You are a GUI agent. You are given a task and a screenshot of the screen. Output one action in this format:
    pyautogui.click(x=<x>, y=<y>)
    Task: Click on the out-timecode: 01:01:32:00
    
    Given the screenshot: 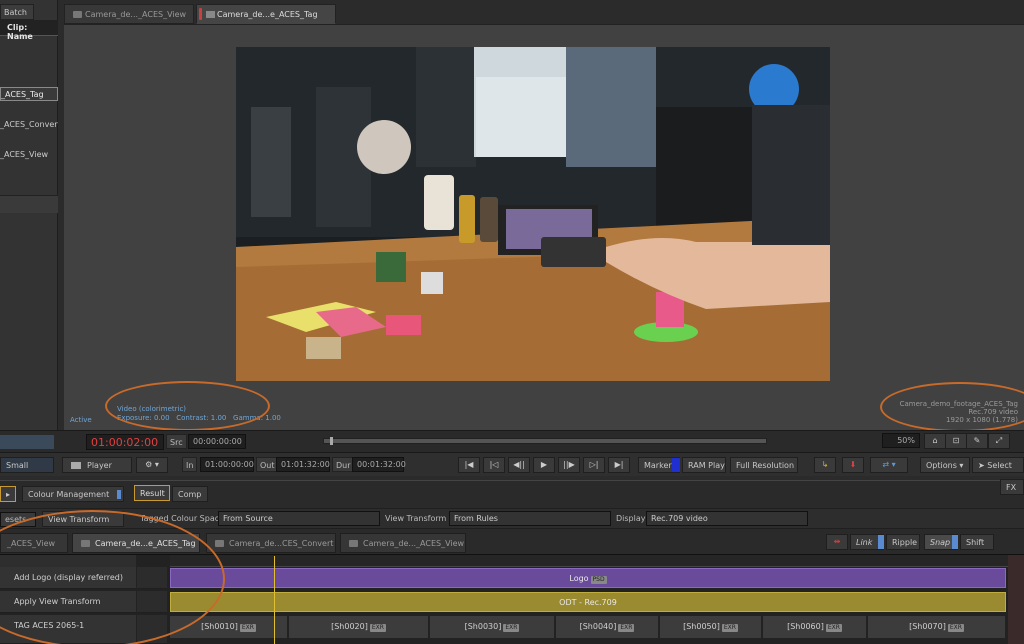 What is the action you would take?
    pyautogui.click(x=303, y=464)
    